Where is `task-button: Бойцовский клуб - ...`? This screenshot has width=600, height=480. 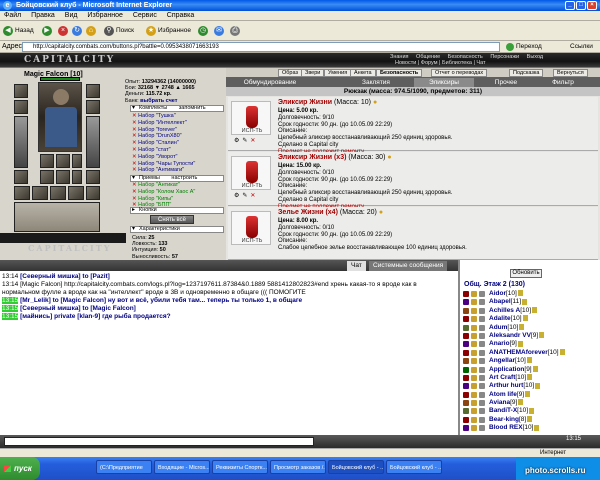
task-button: Бойцовский клуб - ... is located at coordinates (414, 467).